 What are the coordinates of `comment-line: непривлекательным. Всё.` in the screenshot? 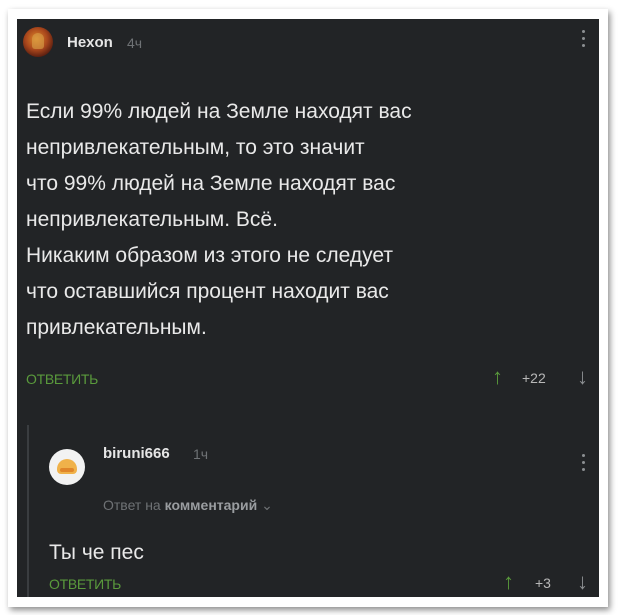 It's located at (152, 219).